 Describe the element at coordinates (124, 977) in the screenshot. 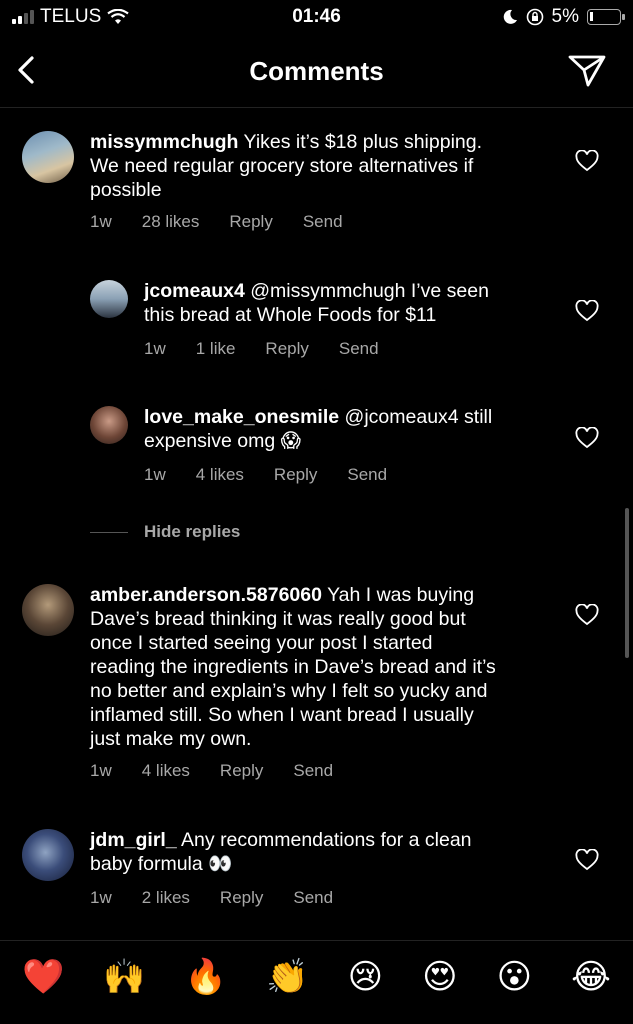

I see `emoji-raised-hands: 🙌` at that location.